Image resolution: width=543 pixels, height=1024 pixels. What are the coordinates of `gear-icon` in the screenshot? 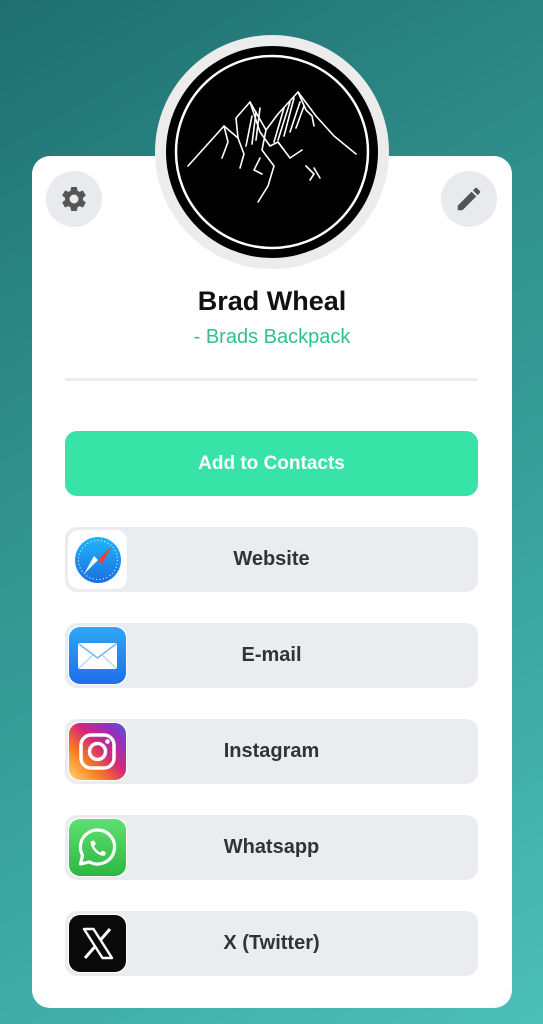 It's located at (74, 198).